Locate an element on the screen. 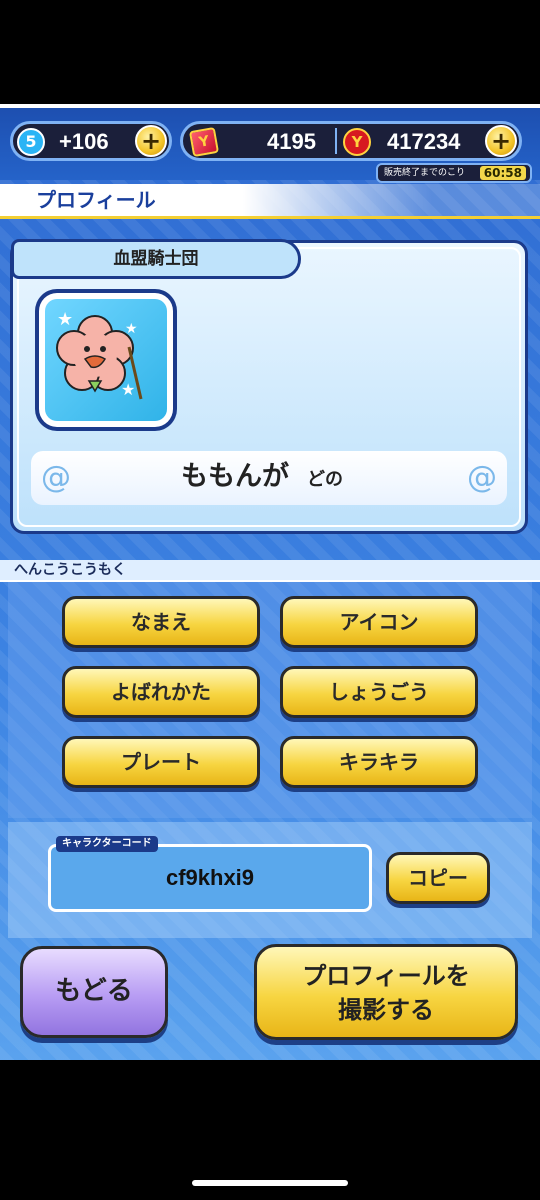  sale-countdown: 60:58 is located at coordinates (502, 173).